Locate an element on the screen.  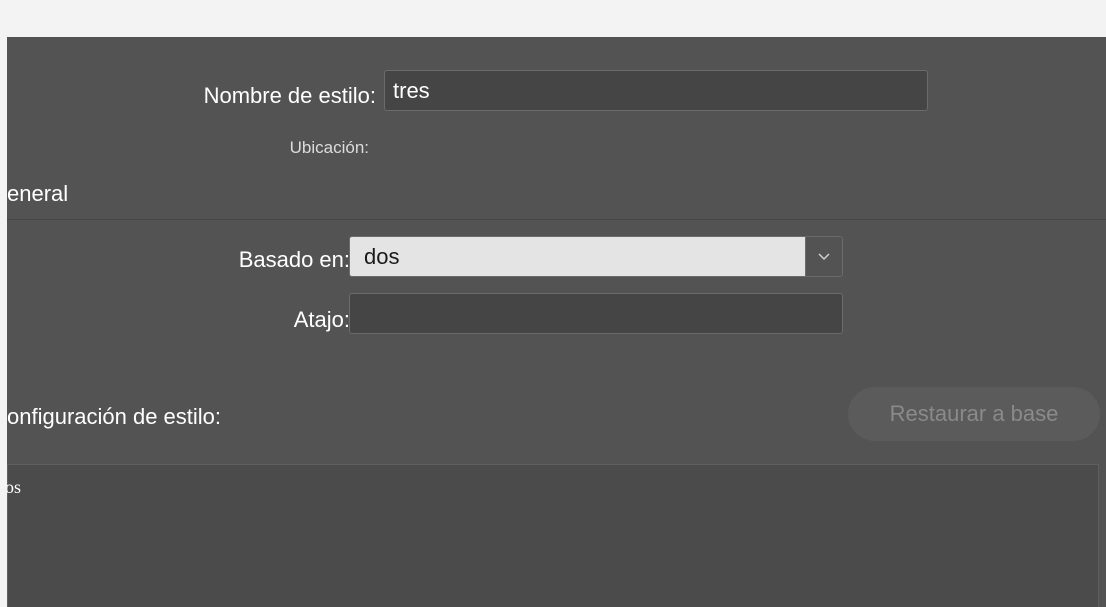
restore-to-base-button: Restaurar a base is located at coordinates (974, 414).